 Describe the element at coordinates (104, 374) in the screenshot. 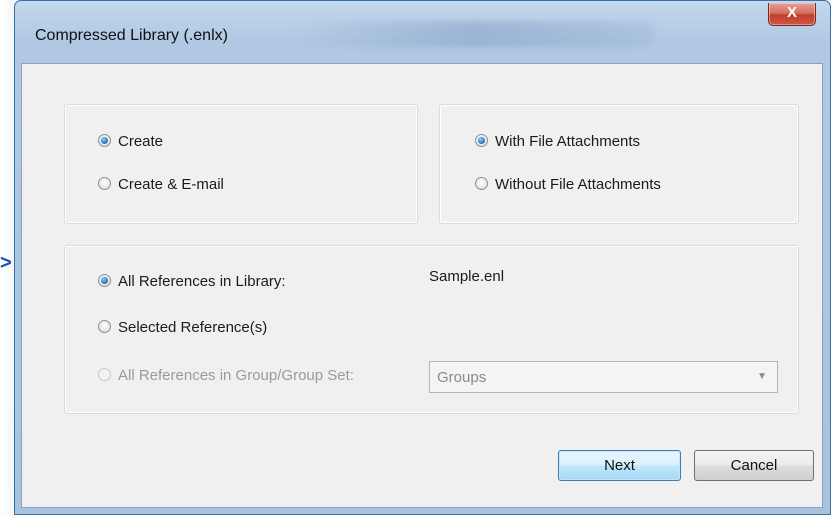

I see `radio-disabled-icon` at that location.